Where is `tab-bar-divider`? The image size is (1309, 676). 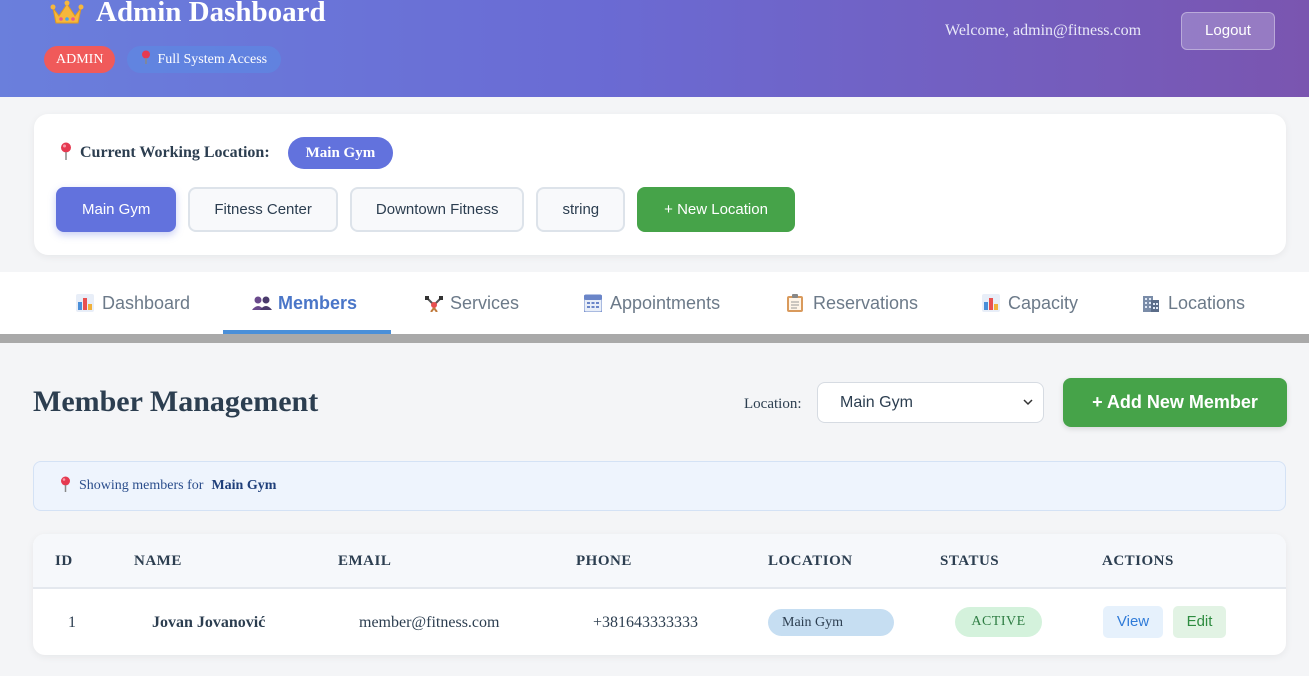
tab-bar-divider is located at coordinates (654, 338).